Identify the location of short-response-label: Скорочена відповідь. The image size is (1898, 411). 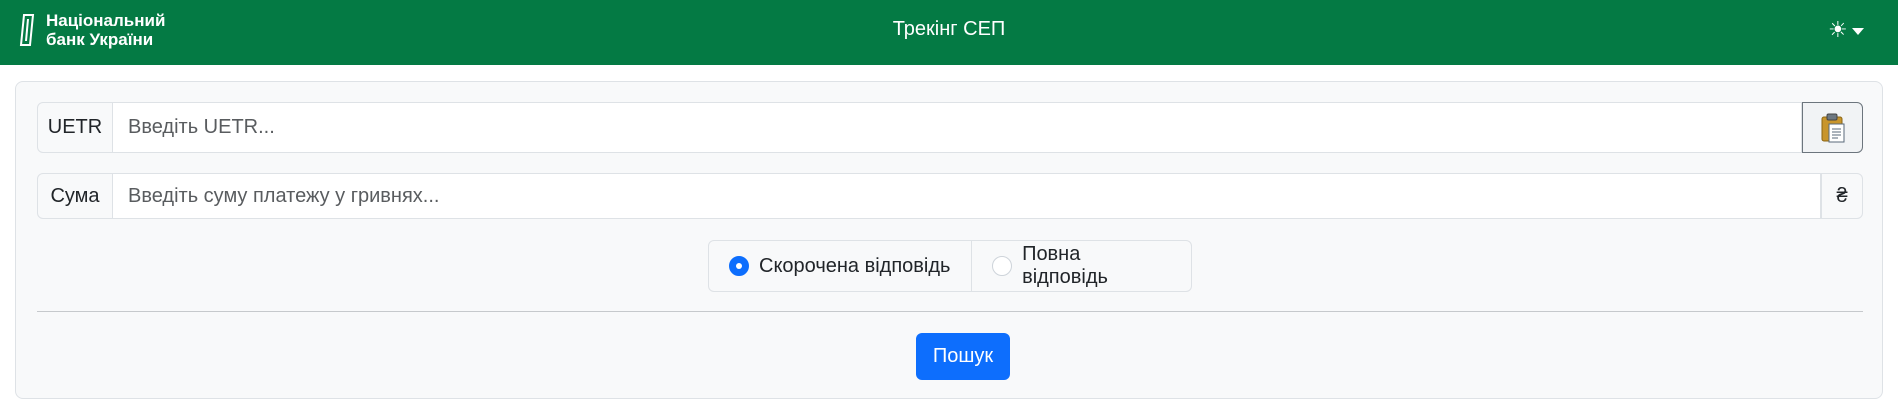
(855, 265).